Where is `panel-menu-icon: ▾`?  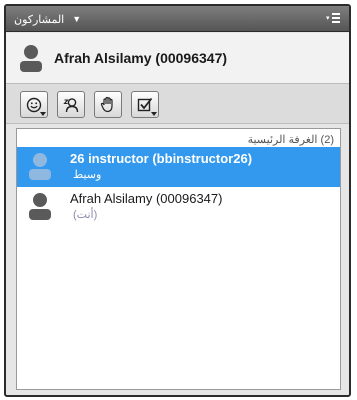 panel-menu-icon: ▾ is located at coordinates (333, 18).